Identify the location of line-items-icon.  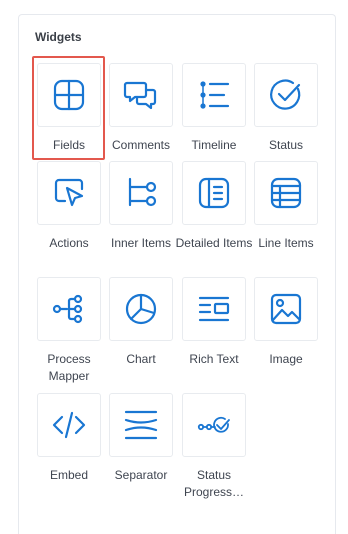
(286, 193).